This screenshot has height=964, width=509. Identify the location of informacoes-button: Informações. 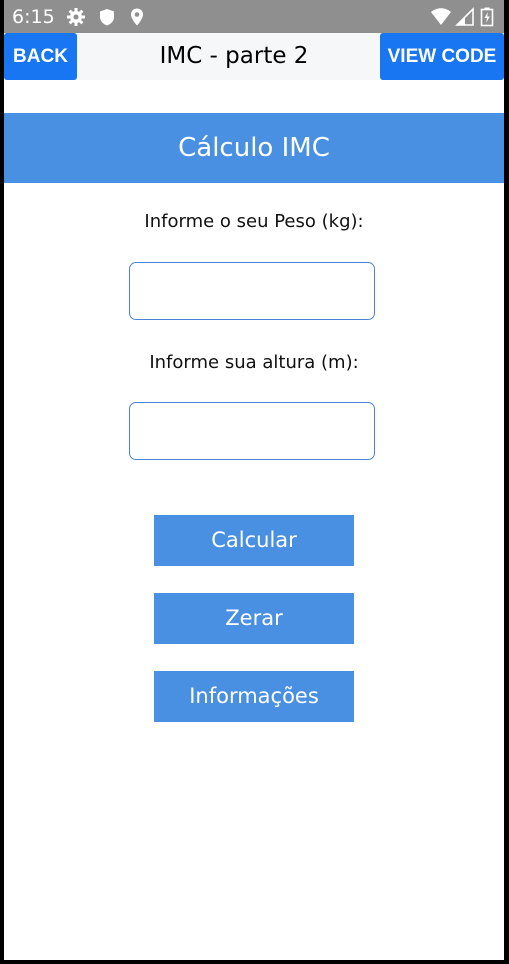
(254, 696).